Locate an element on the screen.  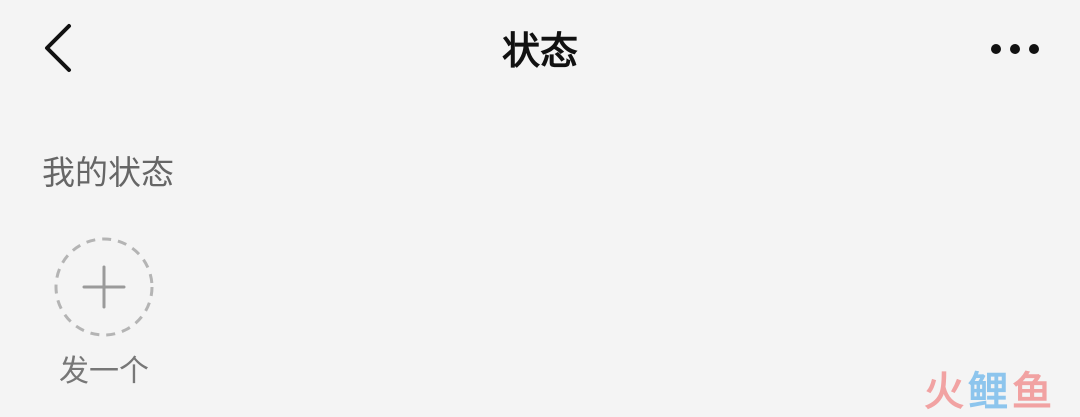
watermark-logo: 火 鲤 鱼 is located at coordinates (990, 389).